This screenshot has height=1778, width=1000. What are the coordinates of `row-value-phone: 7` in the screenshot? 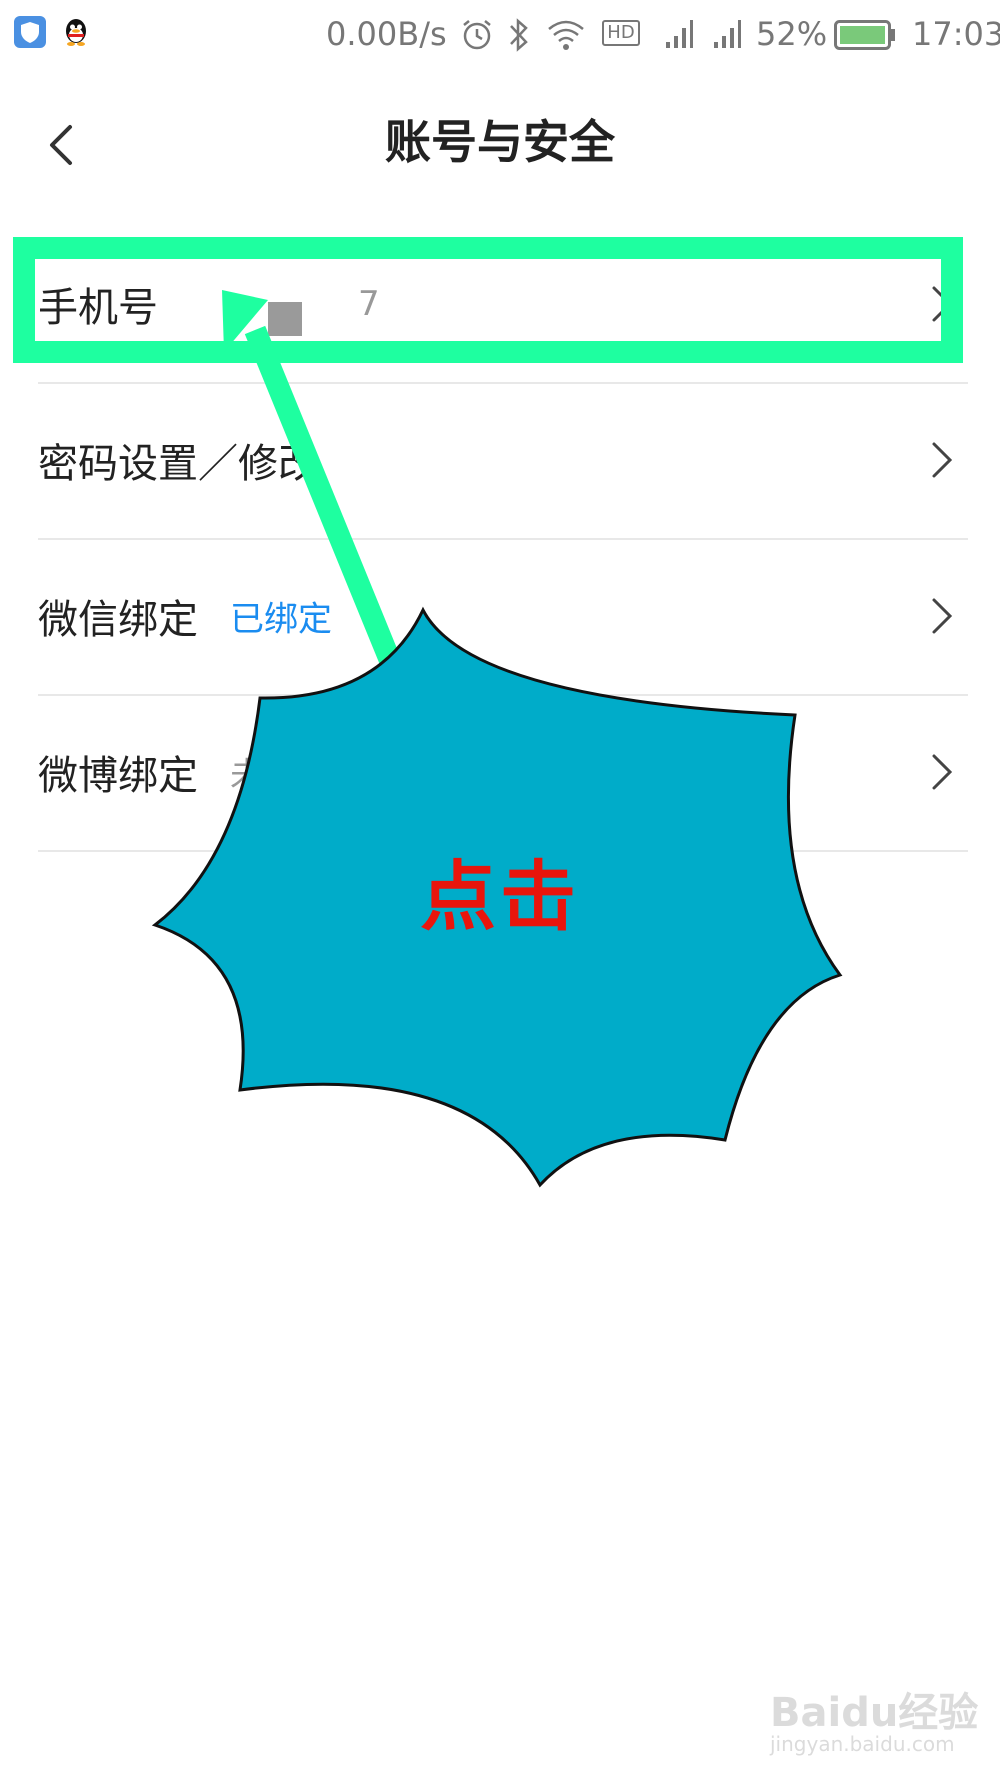 It's located at (369, 304).